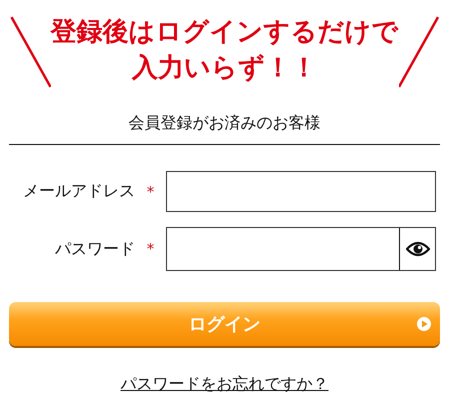 The height and width of the screenshot is (400, 449). What do you see at coordinates (224, 125) in the screenshot?
I see `section-title: 会員登録がお済みのお客様` at bounding box center [224, 125].